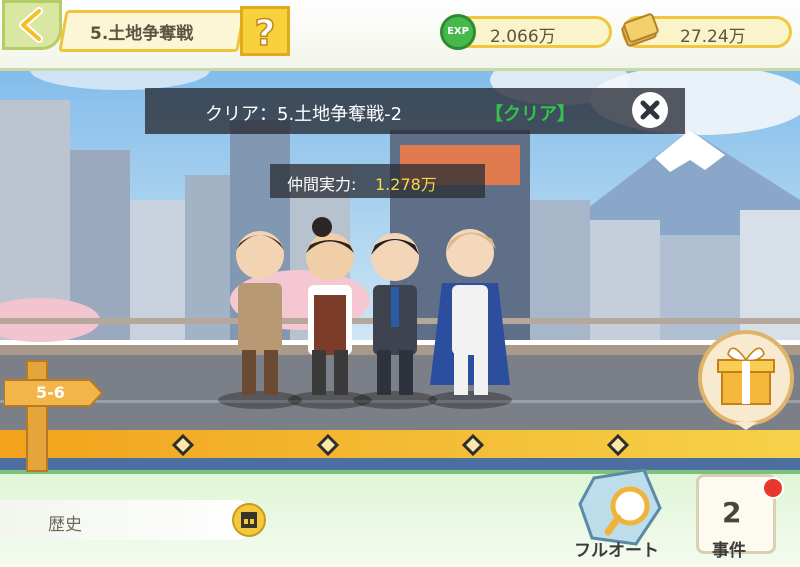 Image resolution: width=800 pixels, height=567 pixels. I want to click on exp-icon: EXP, so click(458, 32).